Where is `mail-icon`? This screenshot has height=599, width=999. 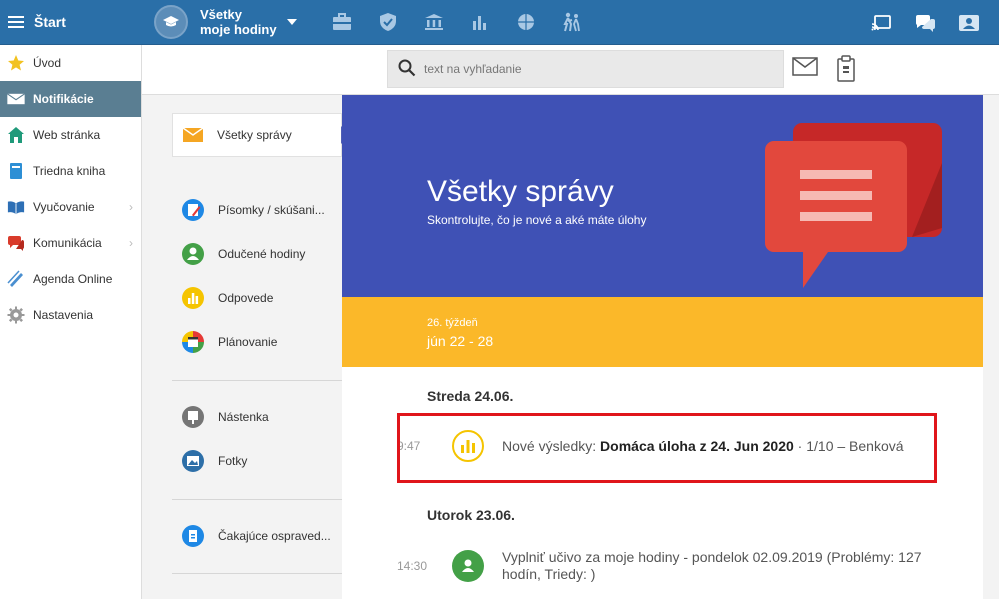 mail-icon is located at coordinates (805, 68).